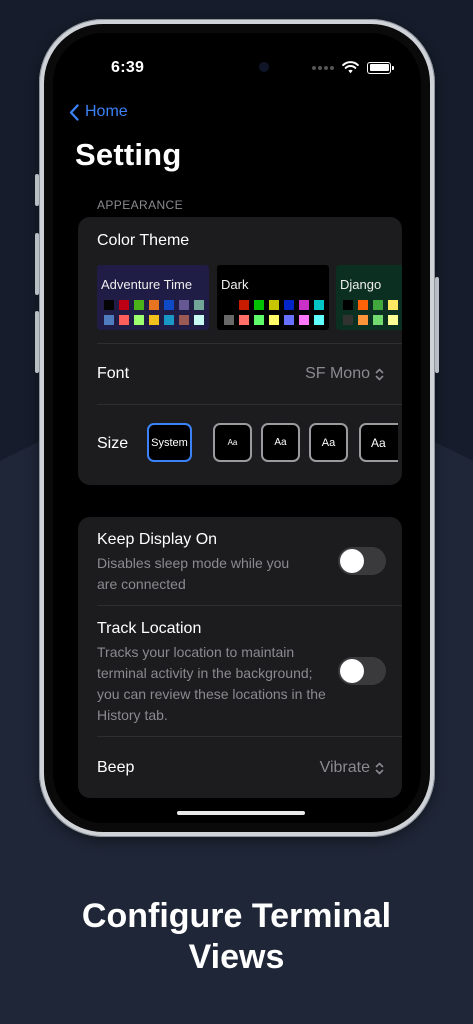 The height and width of the screenshot is (1024, 473). Describe the element at coordinates (37, 342) in the screenshot. I see `volume-down-button` at that location.